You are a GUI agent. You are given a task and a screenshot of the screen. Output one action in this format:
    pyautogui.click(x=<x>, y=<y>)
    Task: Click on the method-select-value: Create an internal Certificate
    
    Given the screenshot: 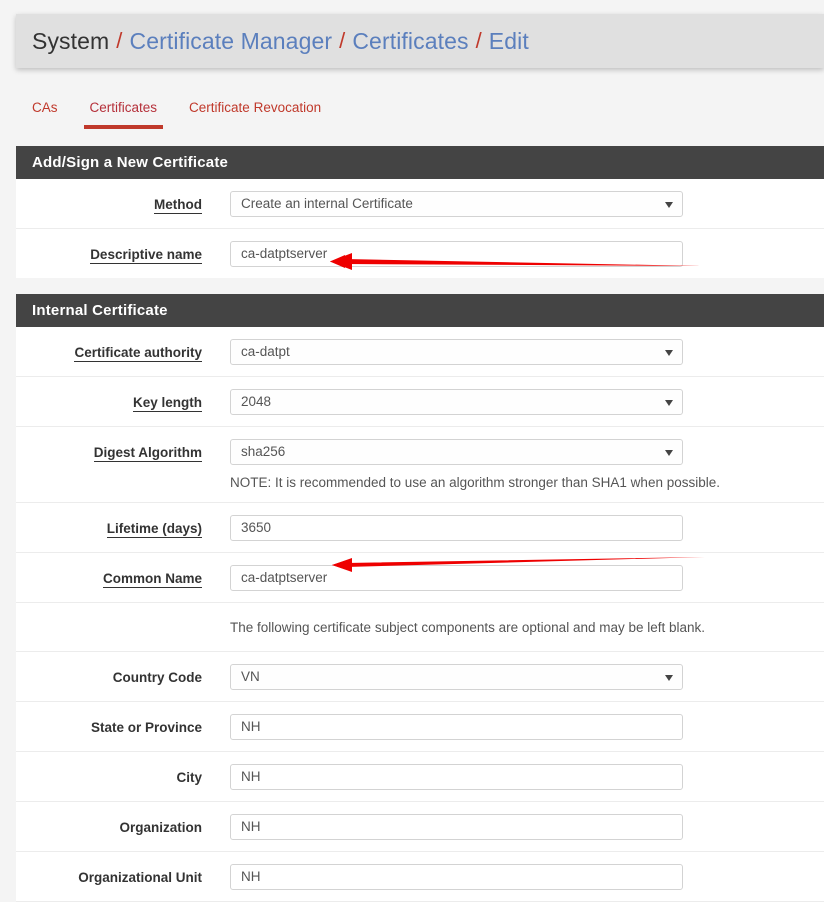 What is the action you would take?
    pyautogui.click(x=327, y=203)
    